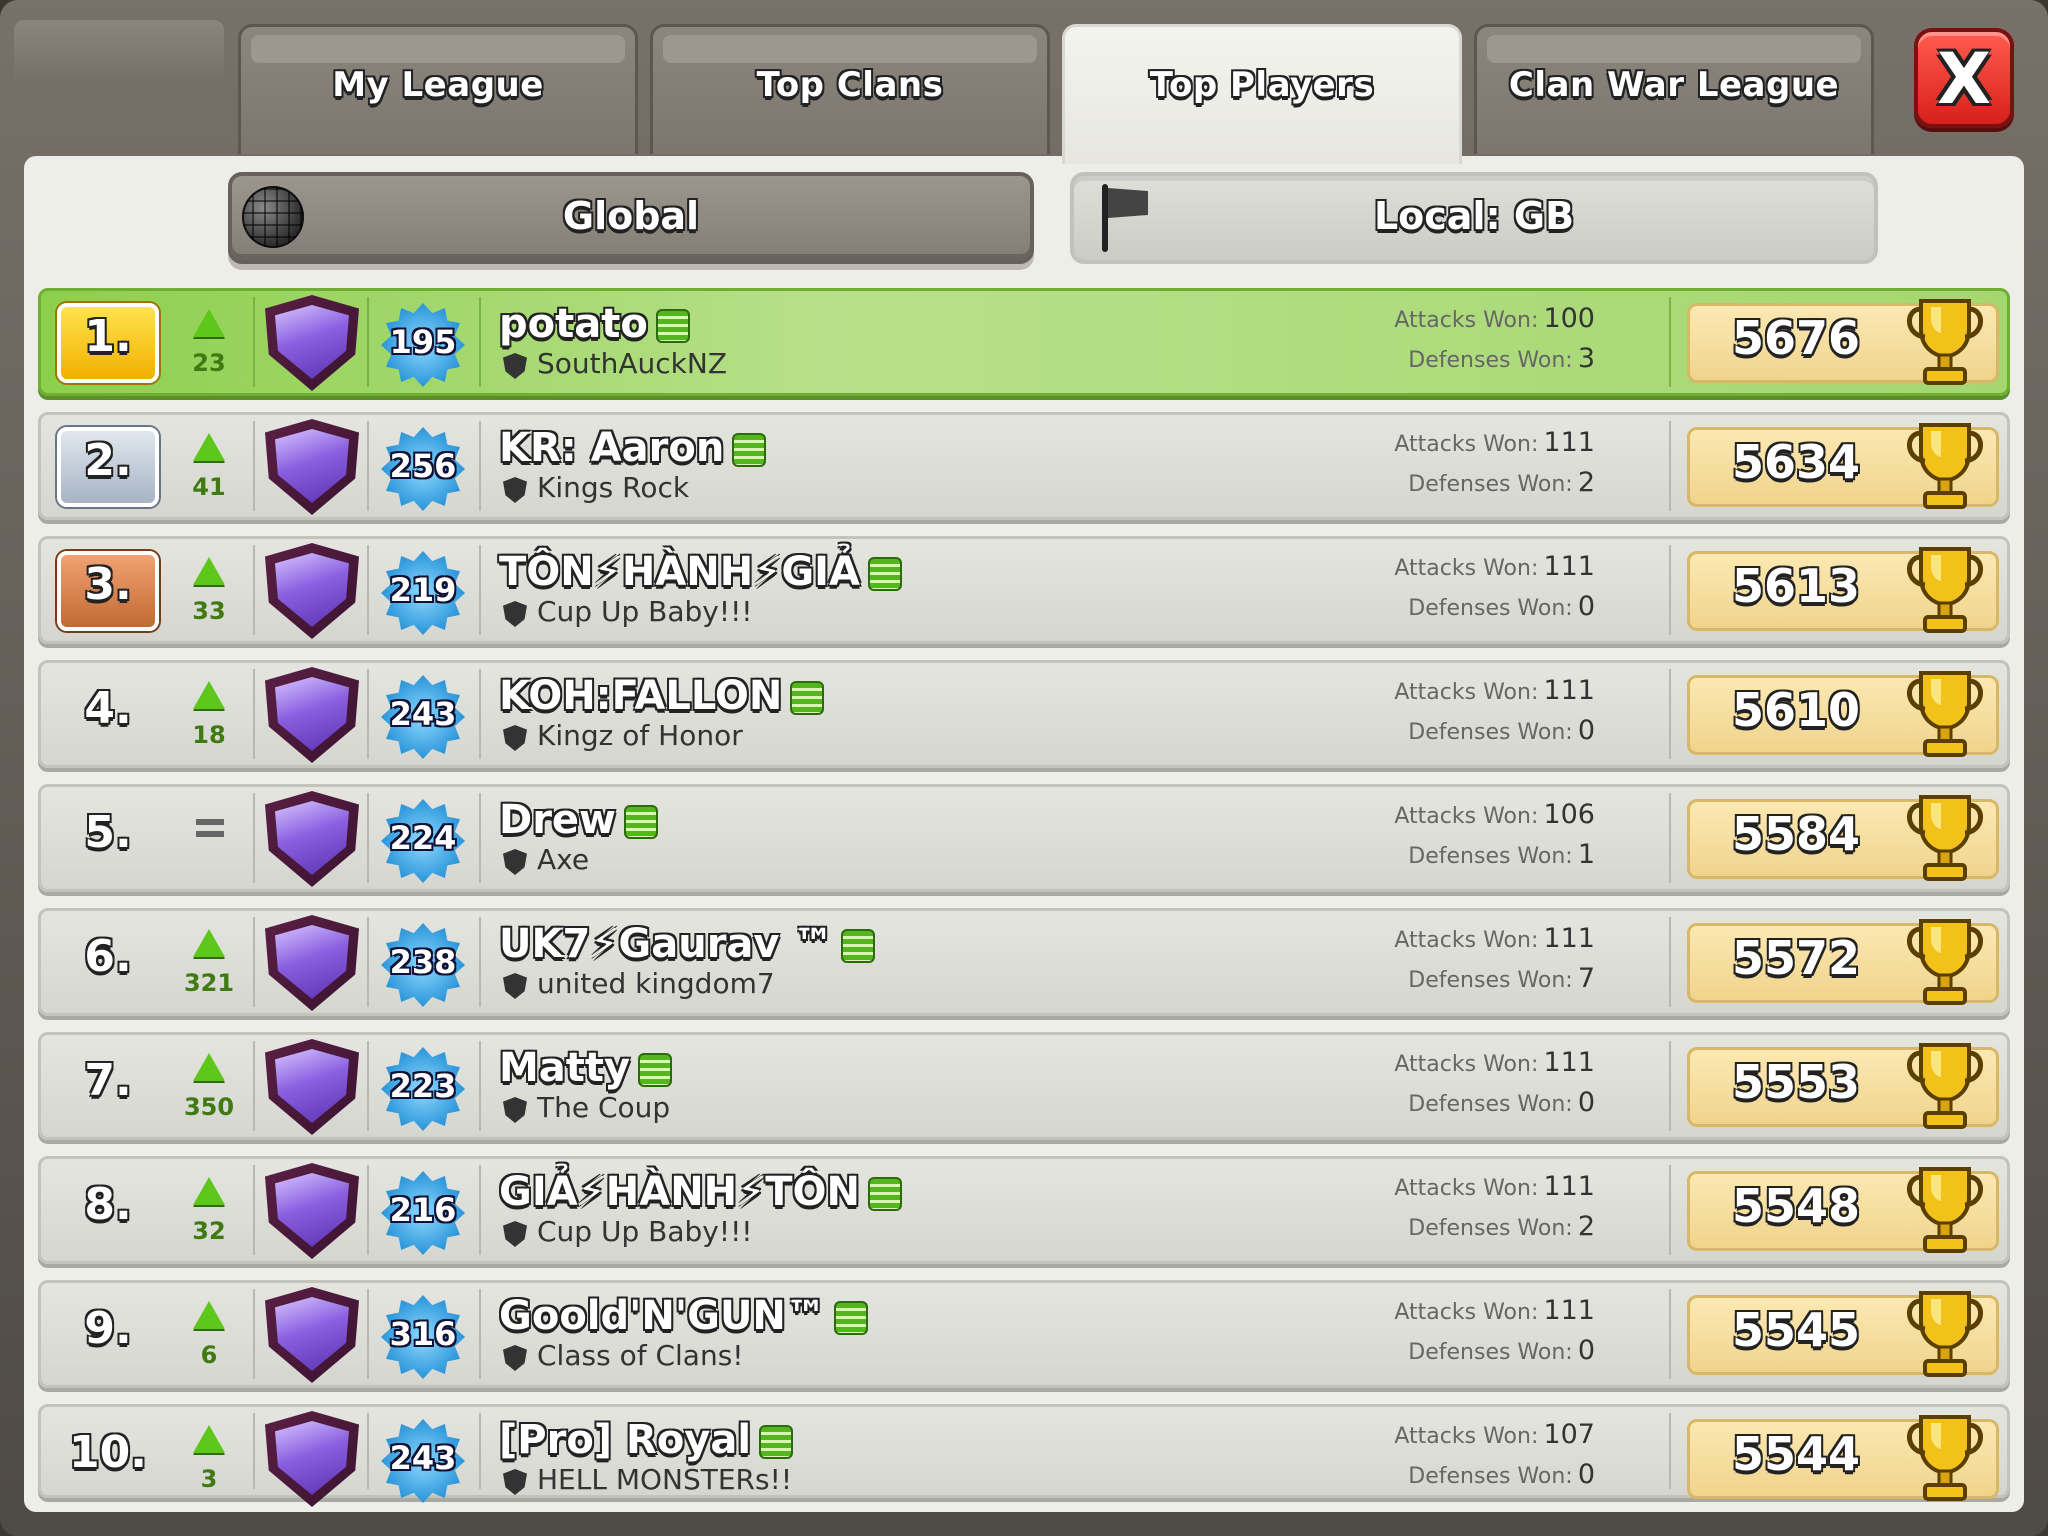 This screenshot has width=2048, height=1536. What do you see at coordinates (1964, 78) in the screenshot?
I see `close-button: X` at bounding box center [1964, 78].